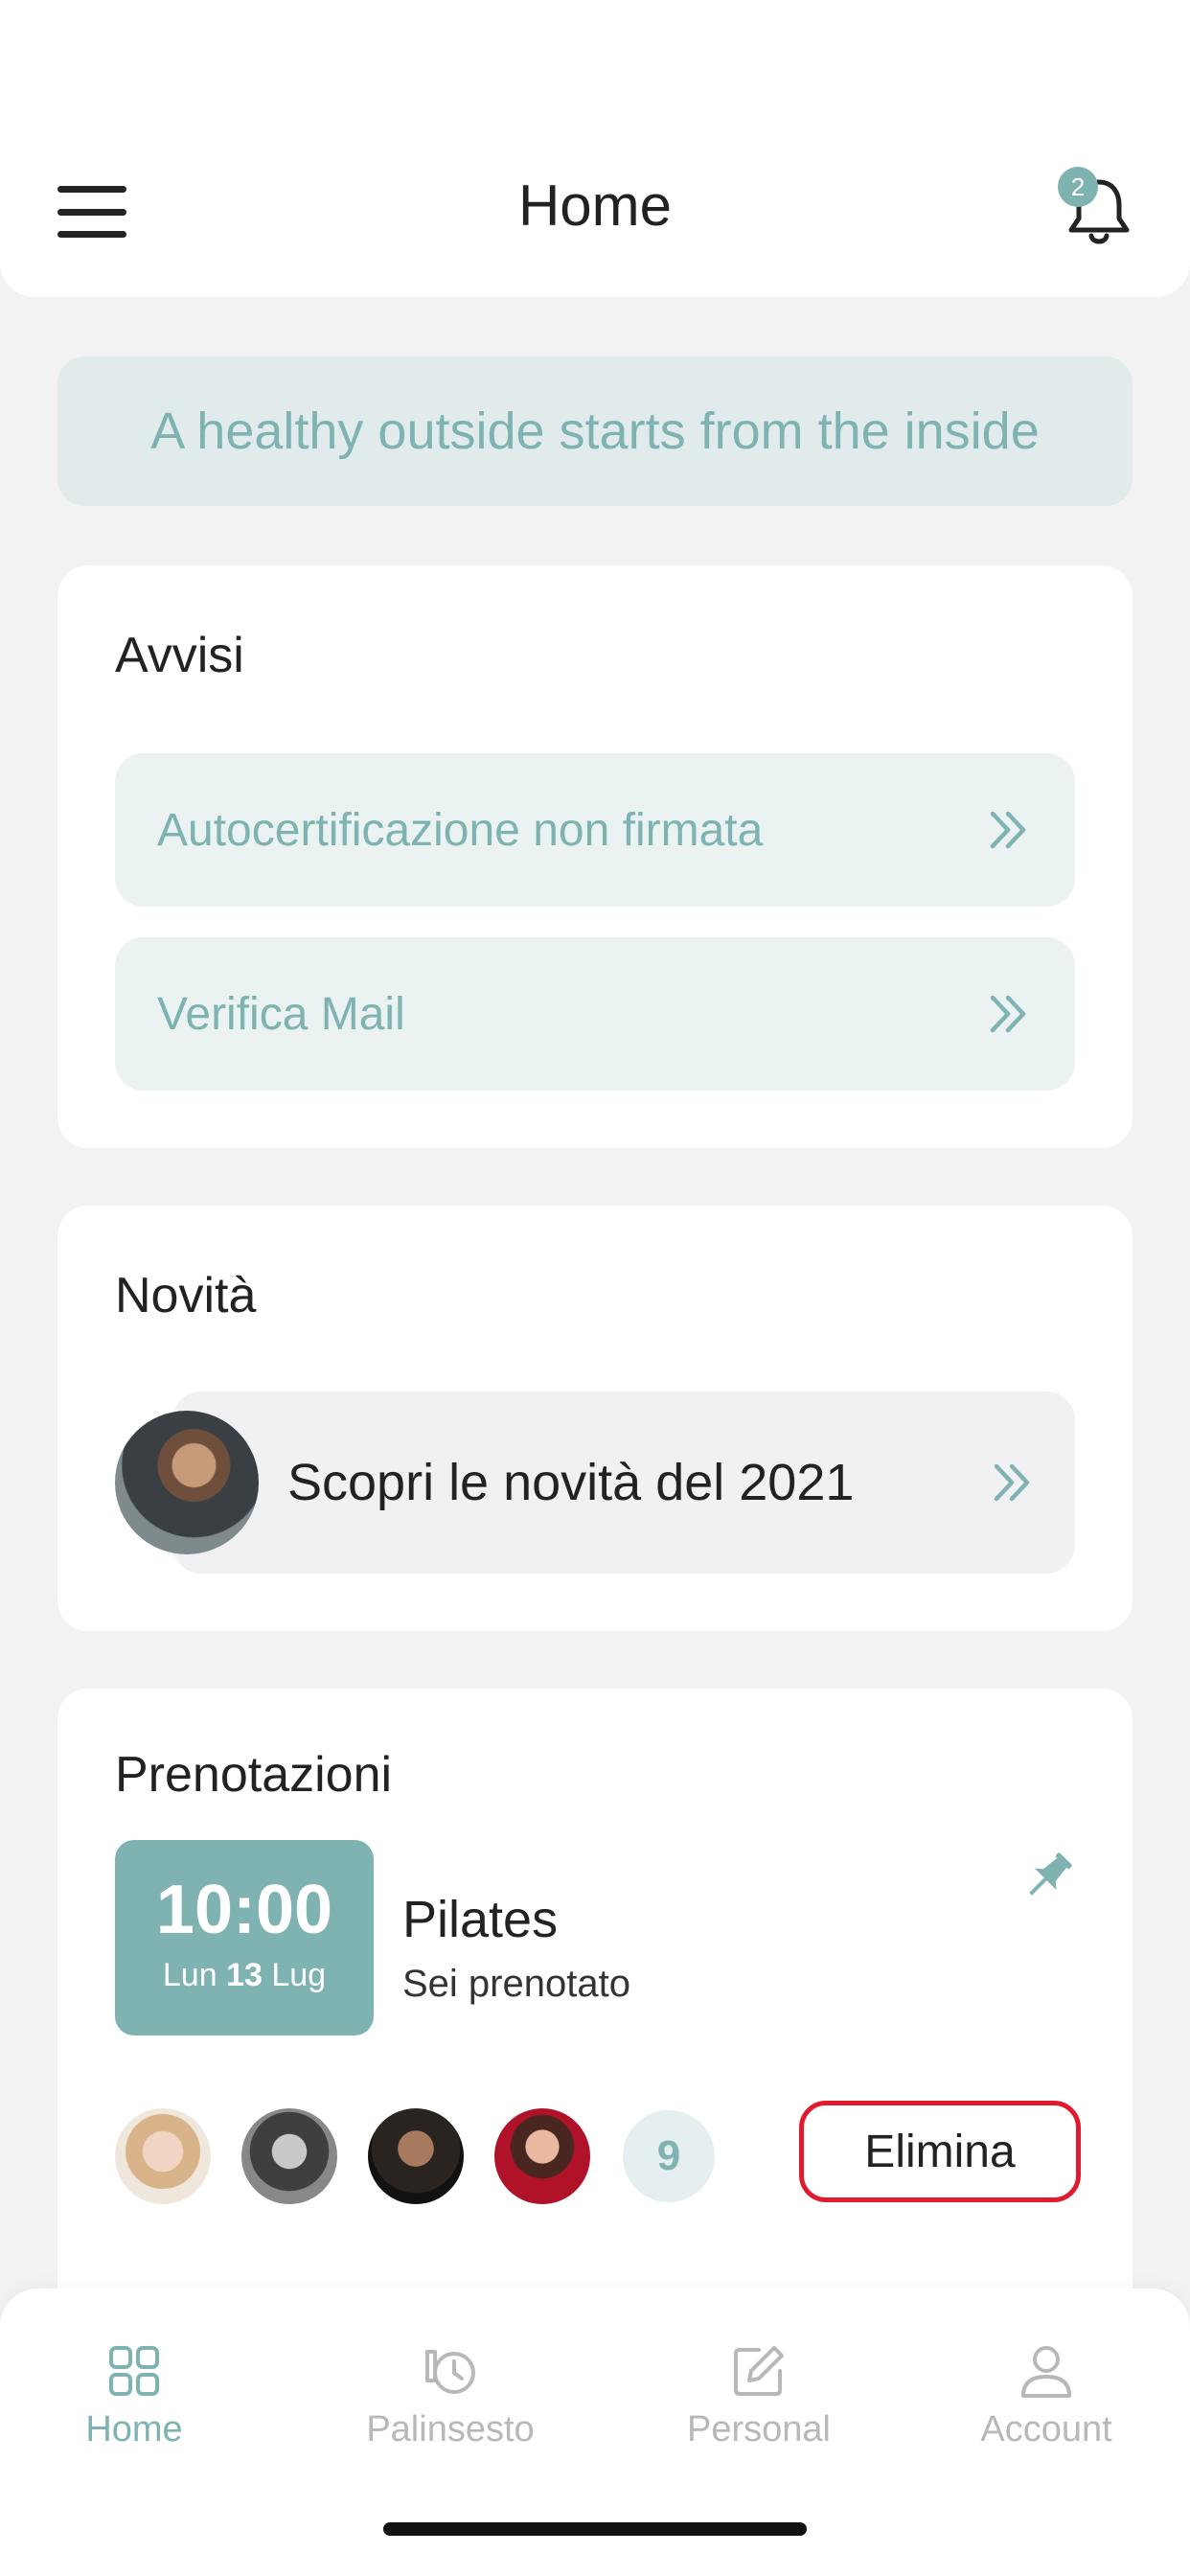 The width and height of the screenshot is (1190, 2576). What do you see at coordinates (1046, 2372) in the screenshot?
I see `user-icon` at bounding box center [1046, 2372].